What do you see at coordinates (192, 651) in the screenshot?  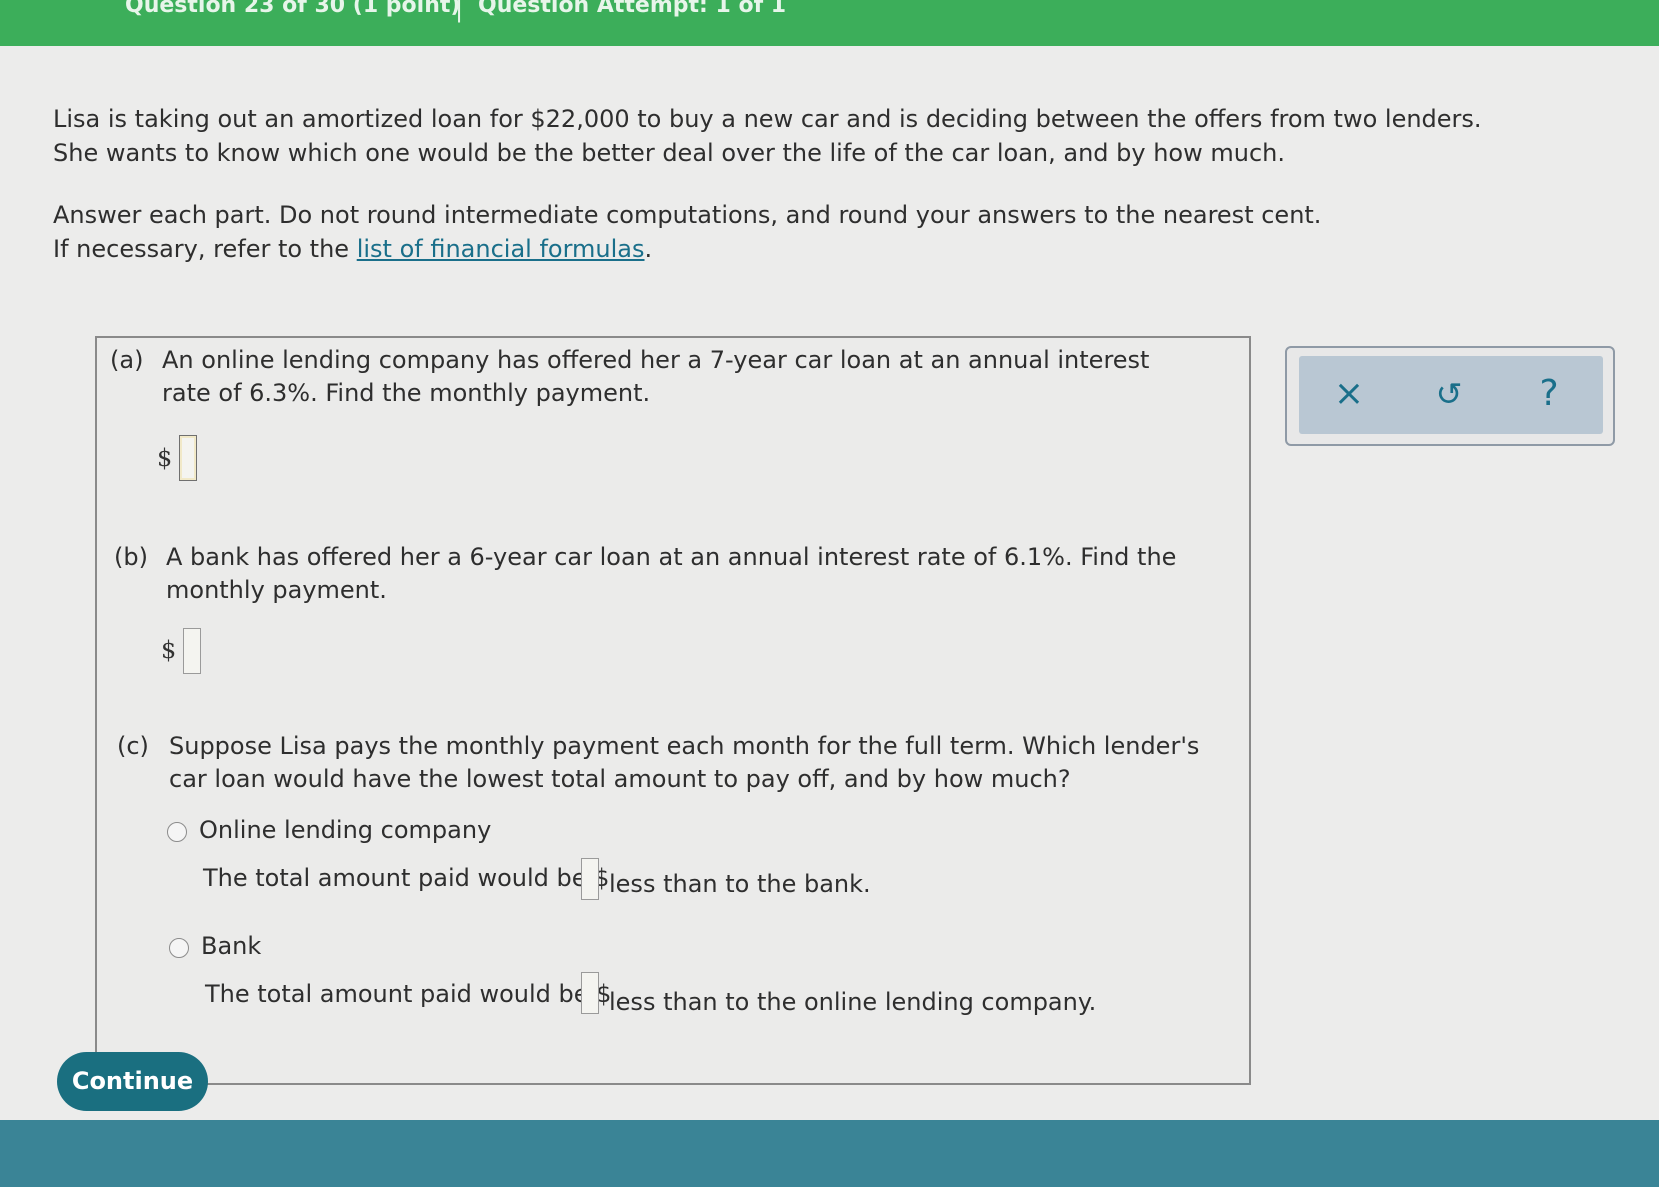 I see `part-b-answer-input` at bounding box center [192, 651].